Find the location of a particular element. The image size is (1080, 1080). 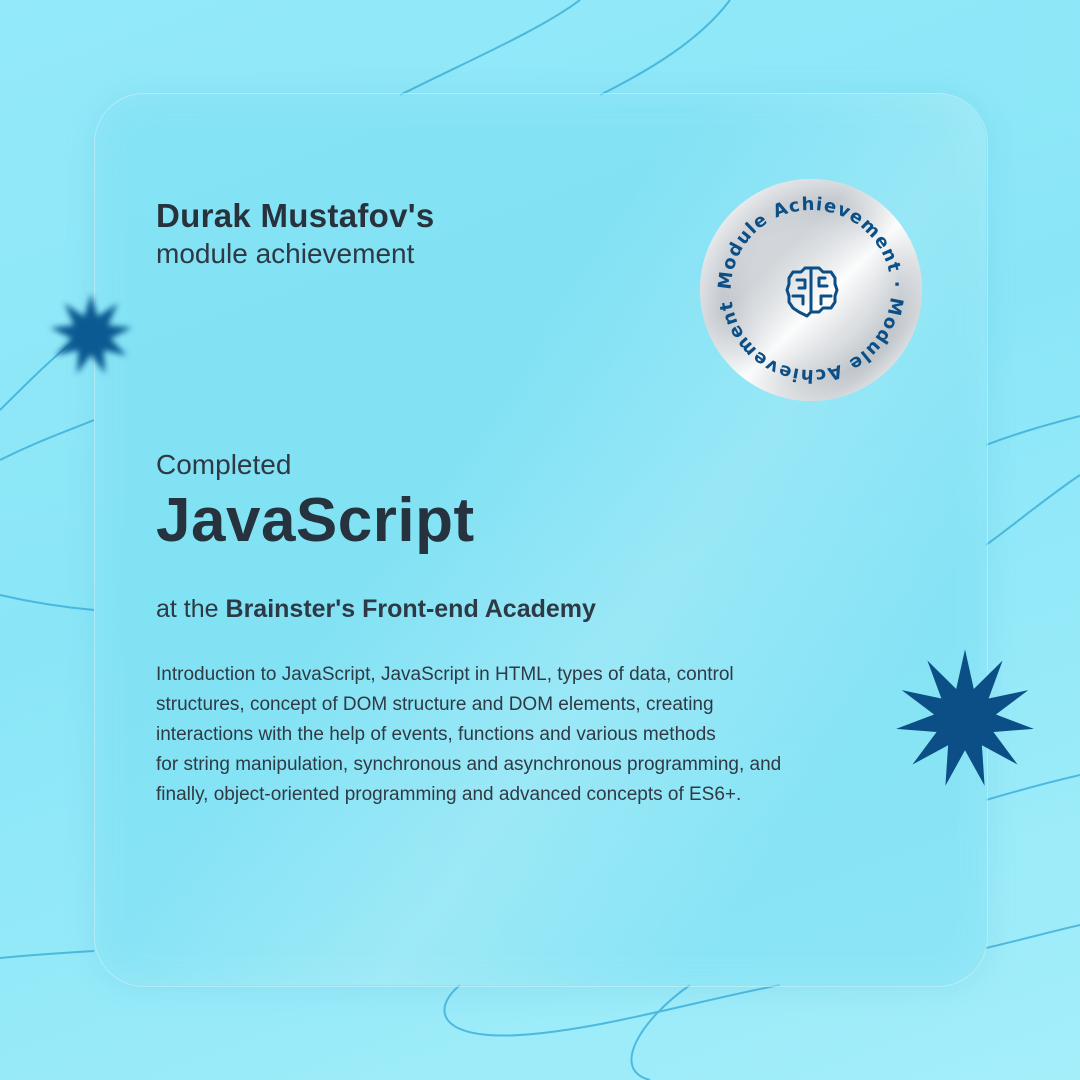

recipient-subtitle: module achievement is located at coordinates (285, 253).